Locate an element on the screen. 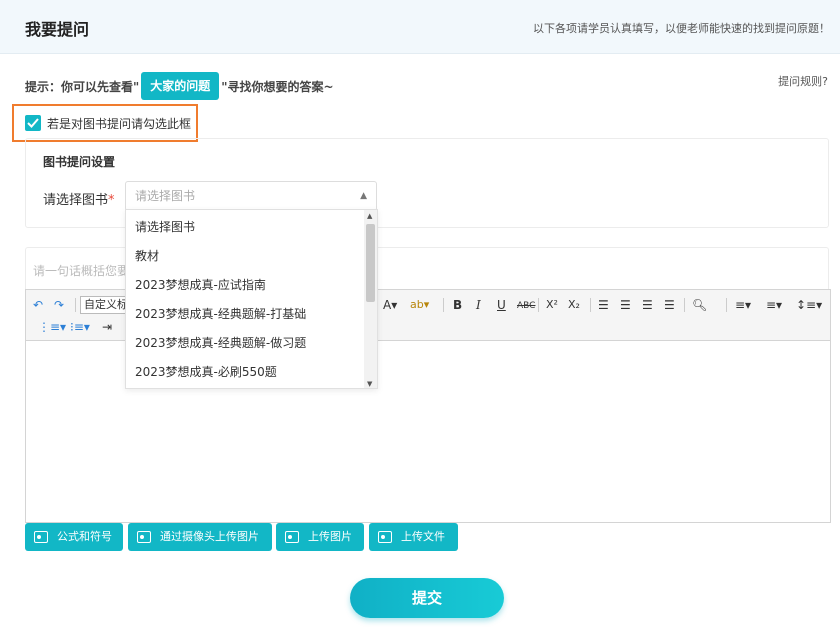 The height and width of the screenshot is (627, 840). dropdown-scrollbar: ▲ ▼ is located at coordinates (370, 299).